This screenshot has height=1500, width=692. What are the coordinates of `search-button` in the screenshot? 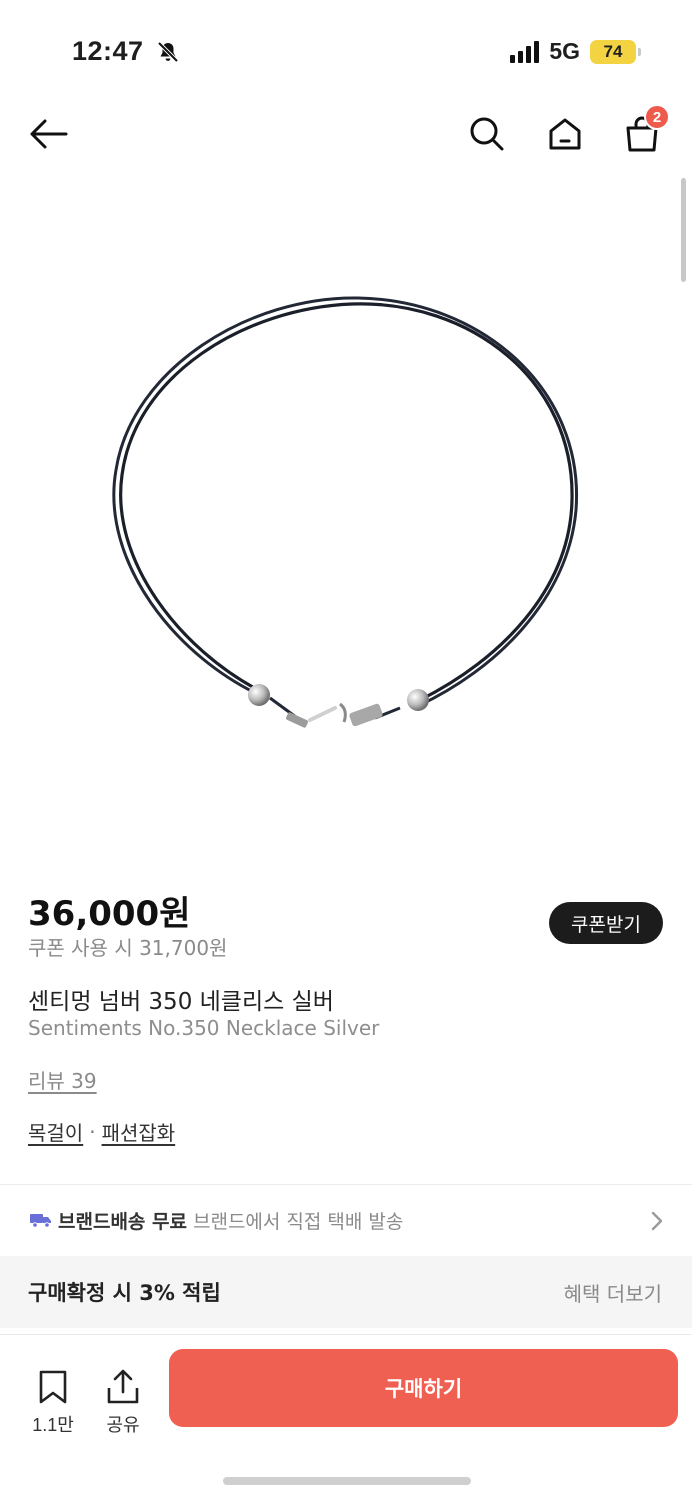 It's located at (487, 134).